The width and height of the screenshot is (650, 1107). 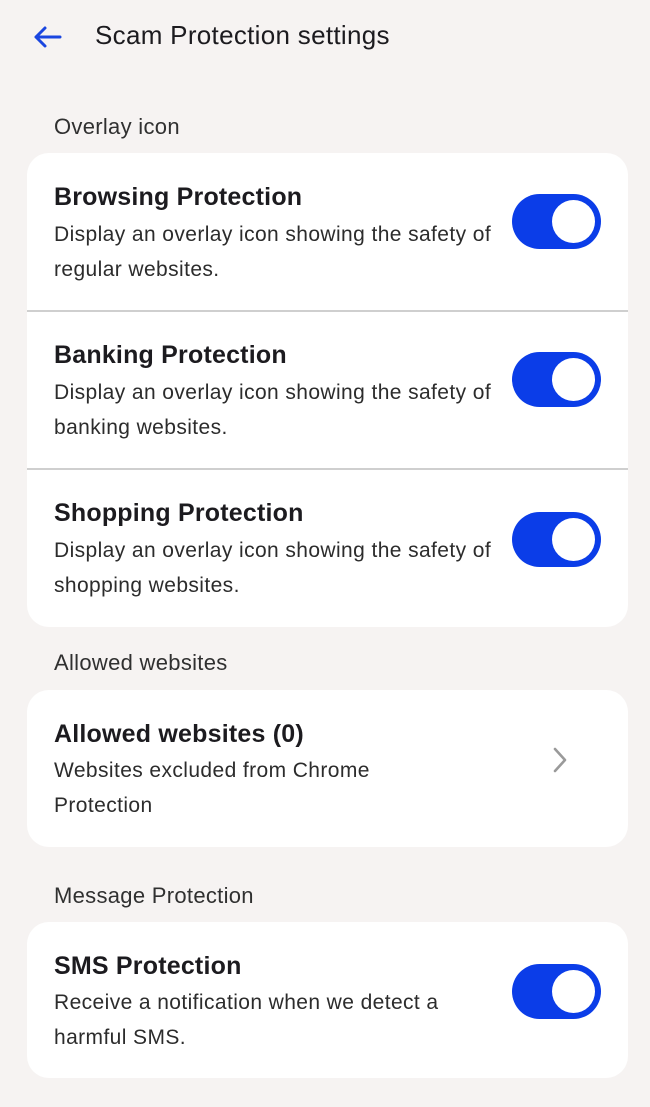 What do you see at coordinates (117, 126) in the screenshot?
I see `section-label-overlay-icon: Overlay icon` at bounding box center [117, 126].